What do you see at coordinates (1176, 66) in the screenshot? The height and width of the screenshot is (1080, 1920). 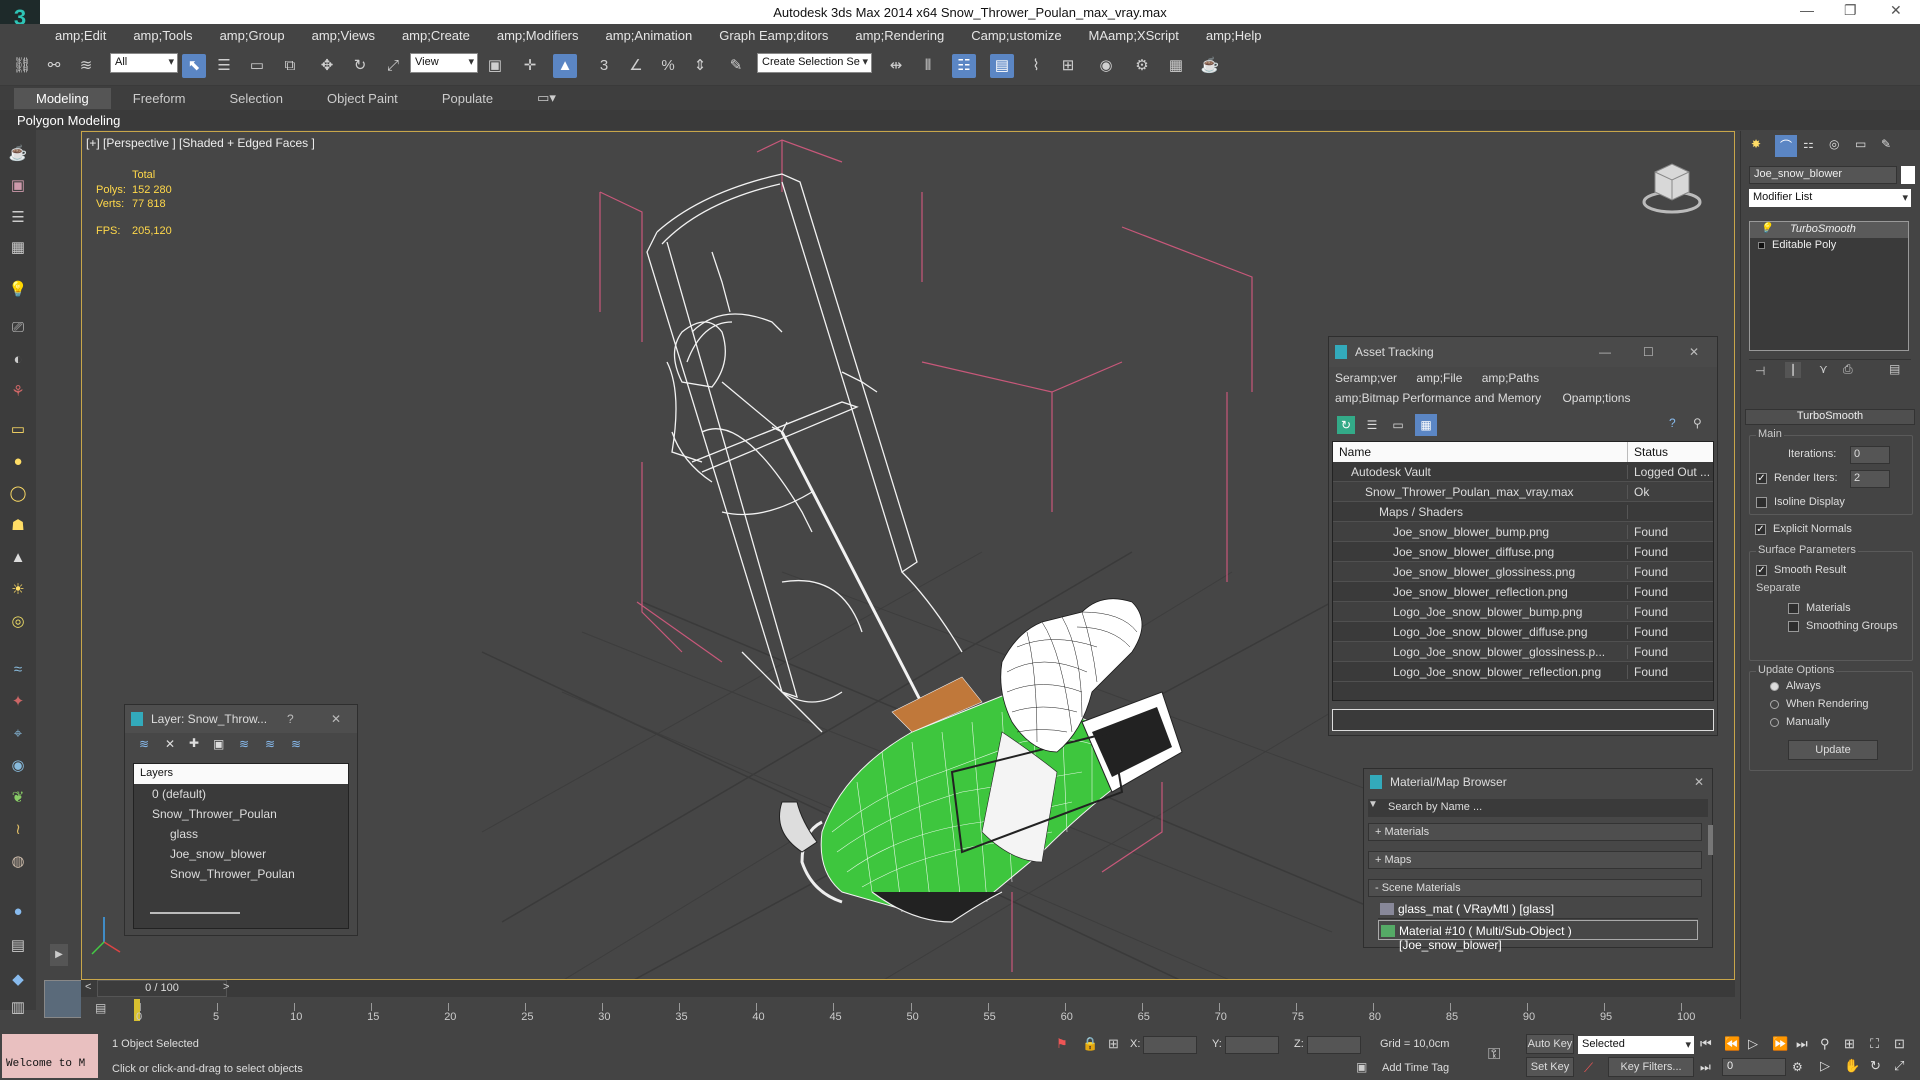 I see `rendered-frame-window-icon: ▦` at bounding box center [1176, 66].